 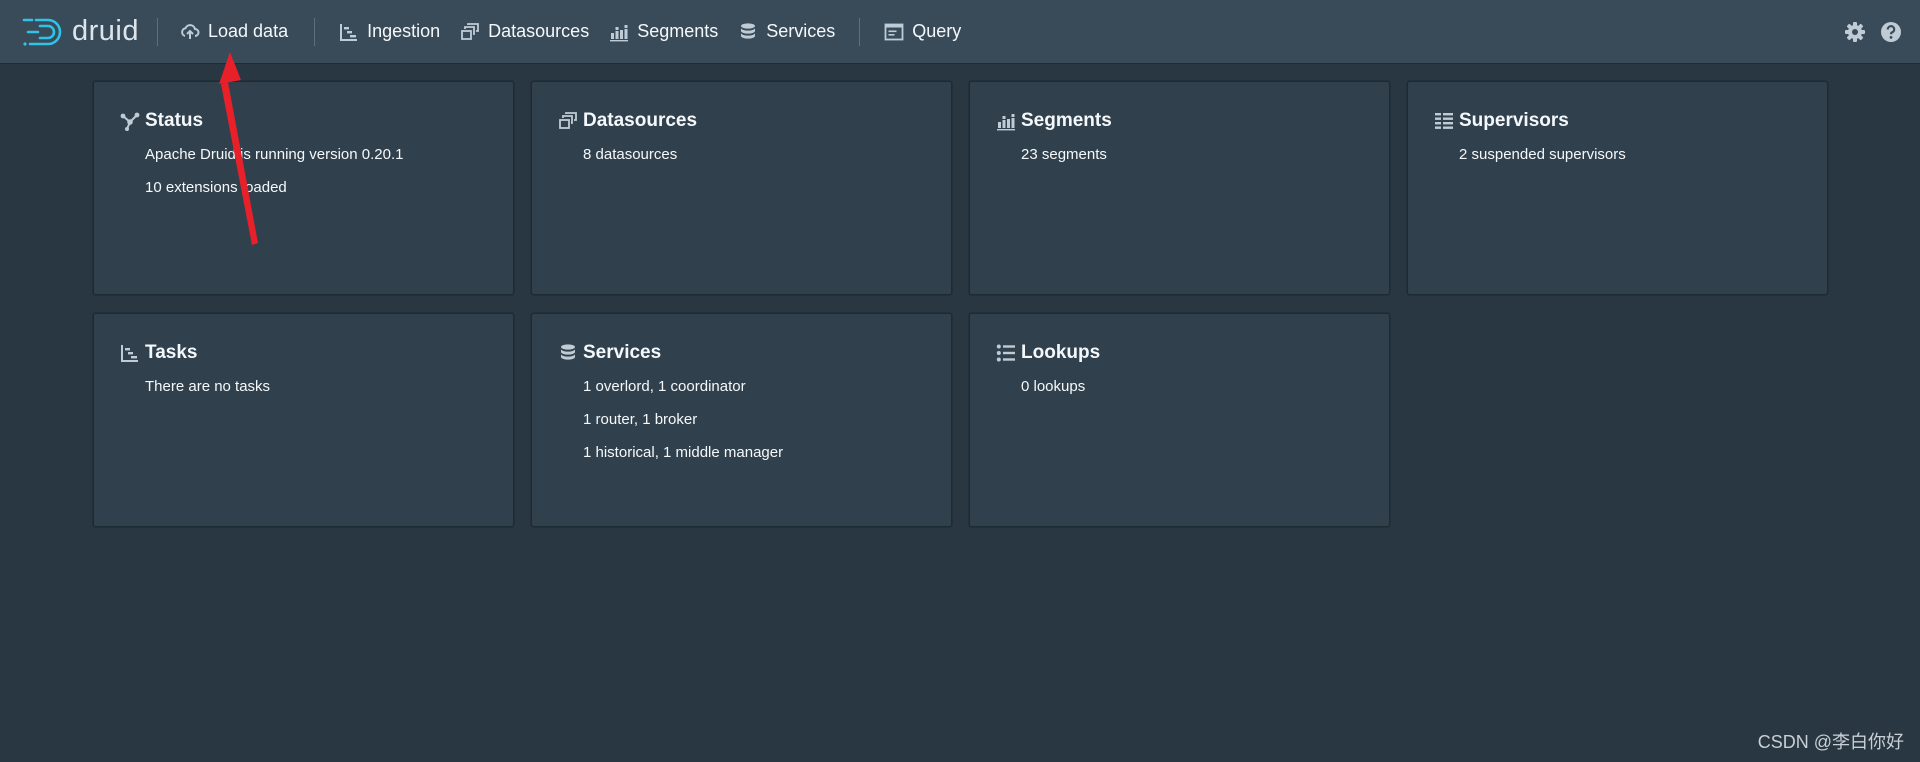 What do you see at coordinates (1514, 120) in the screenshot?
I see `card-title-text: Supervisors` at bounding box center [1514, 120].